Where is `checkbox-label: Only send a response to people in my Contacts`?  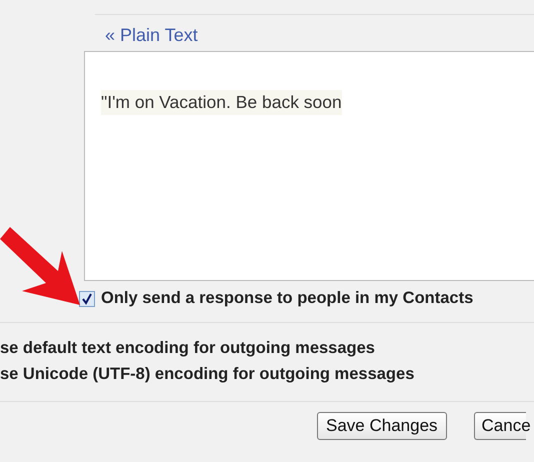
checkbox-label: Only send a response to people in my Contacts is located at coordinates (287, 298).